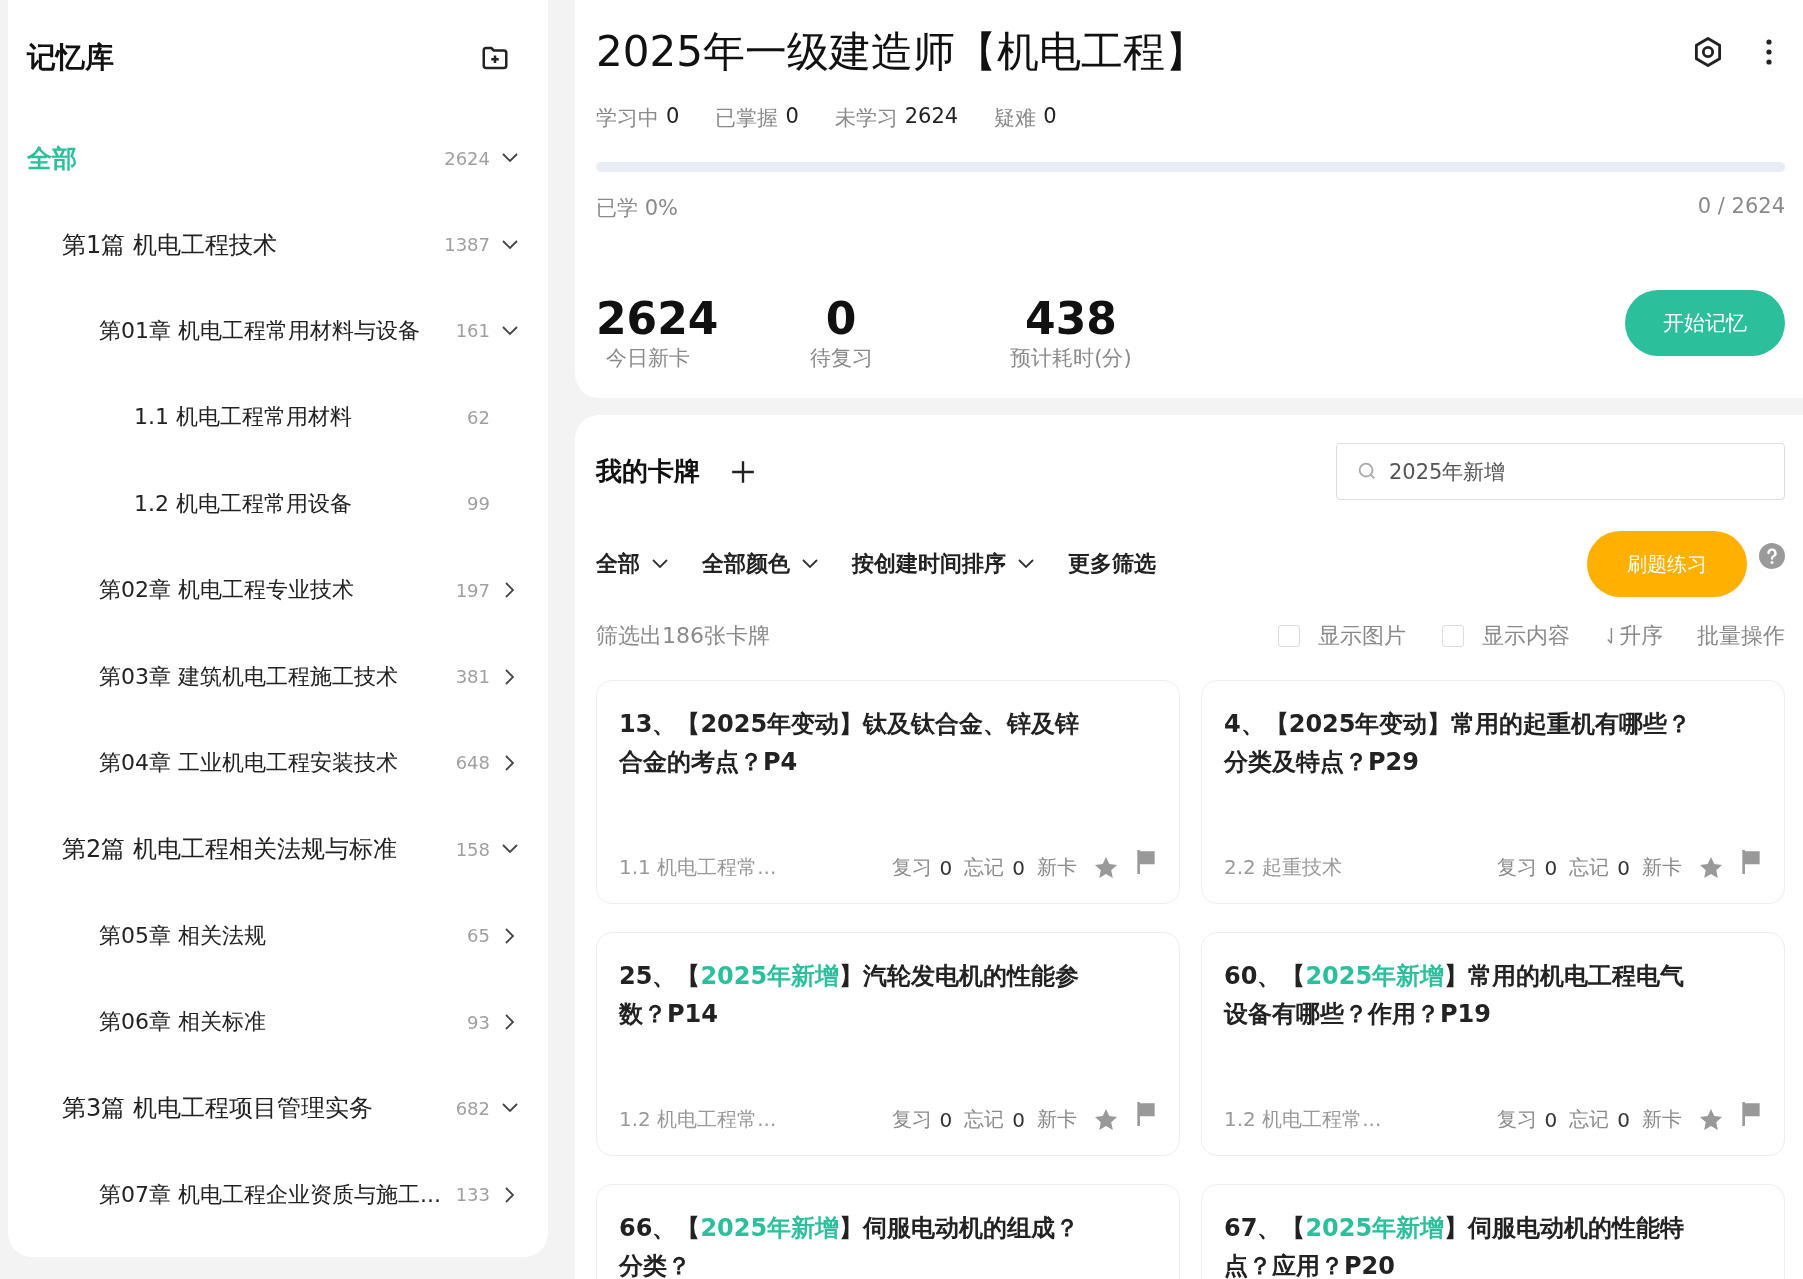 The height and width of the screenshot is (1279, 1803). Describe the element at coordinates (1283, 867) in the screenshot. I see `chapter-tag: 2.2 起重技术` at that location.